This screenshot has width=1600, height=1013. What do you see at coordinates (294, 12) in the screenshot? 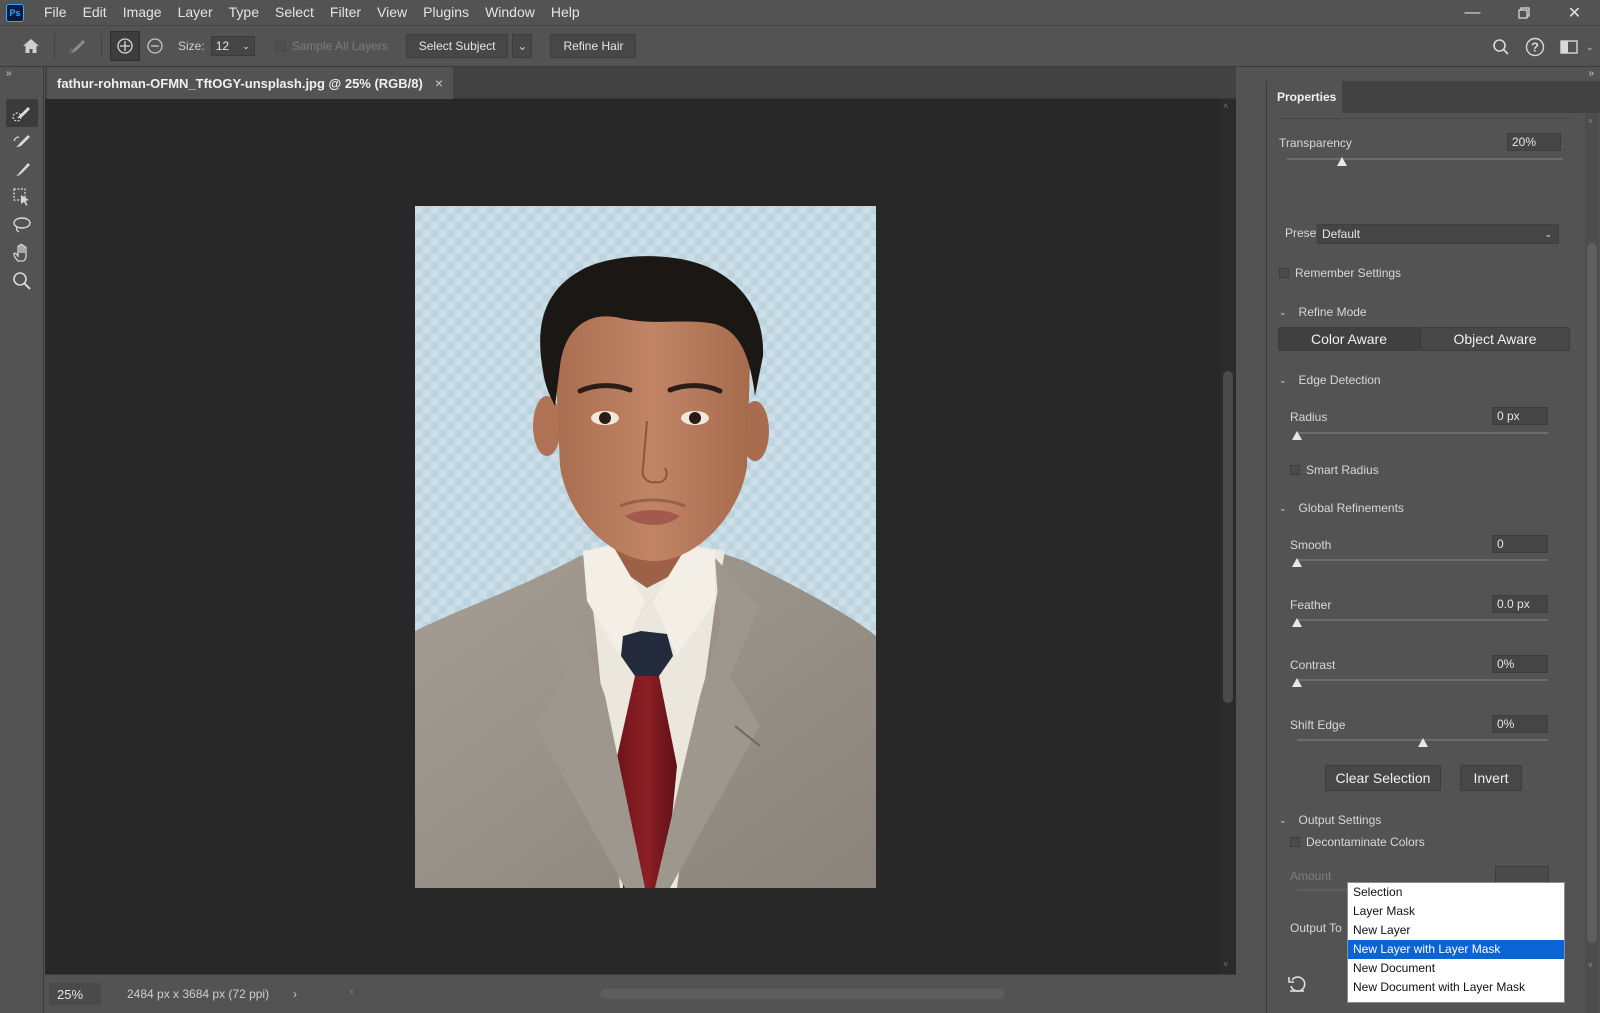
I see `menu-select: Select` at bounding box center [294, 12].